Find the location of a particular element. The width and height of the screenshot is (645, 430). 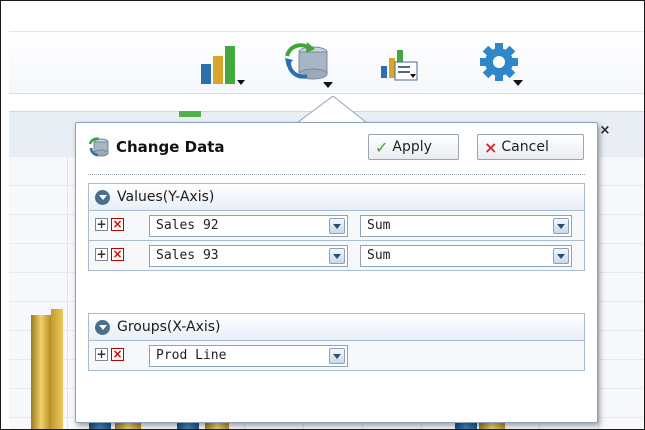

gear-icon is located at coordinates (501, 64).